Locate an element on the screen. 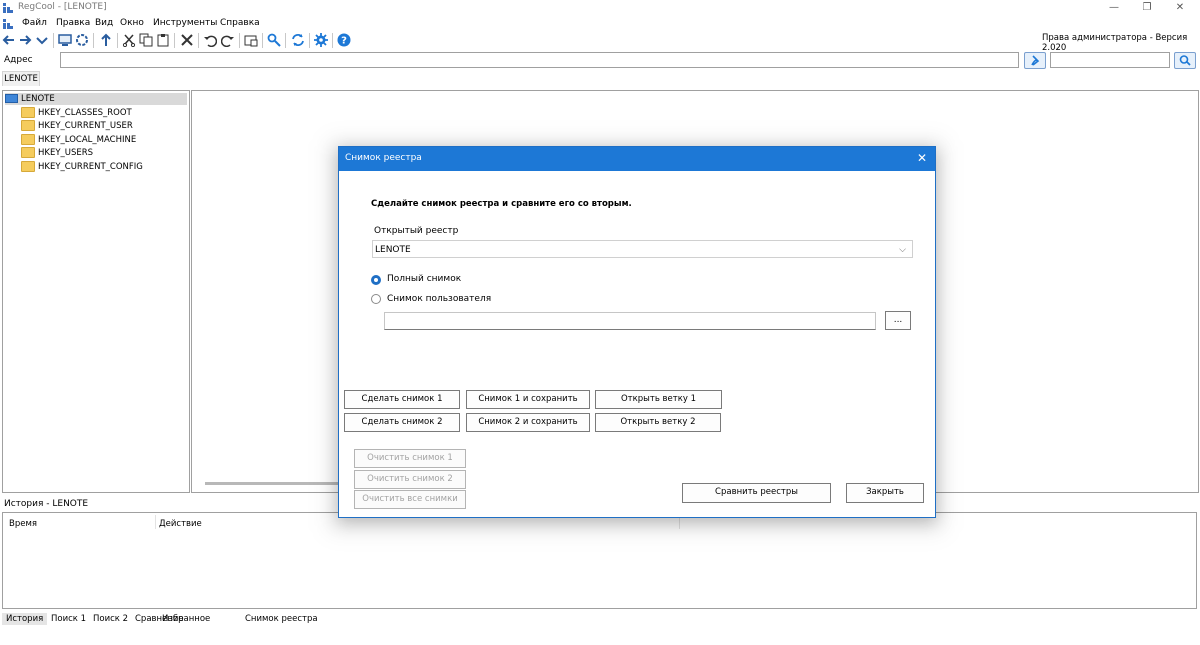  up-icon is located at coordinates (106, 40).